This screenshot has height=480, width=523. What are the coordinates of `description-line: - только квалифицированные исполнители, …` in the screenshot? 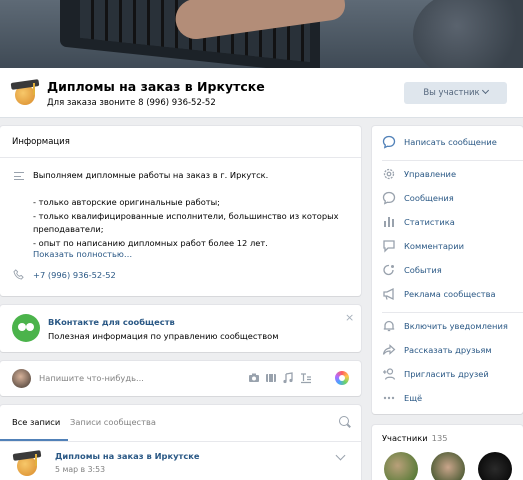 It's located at (186, 215).